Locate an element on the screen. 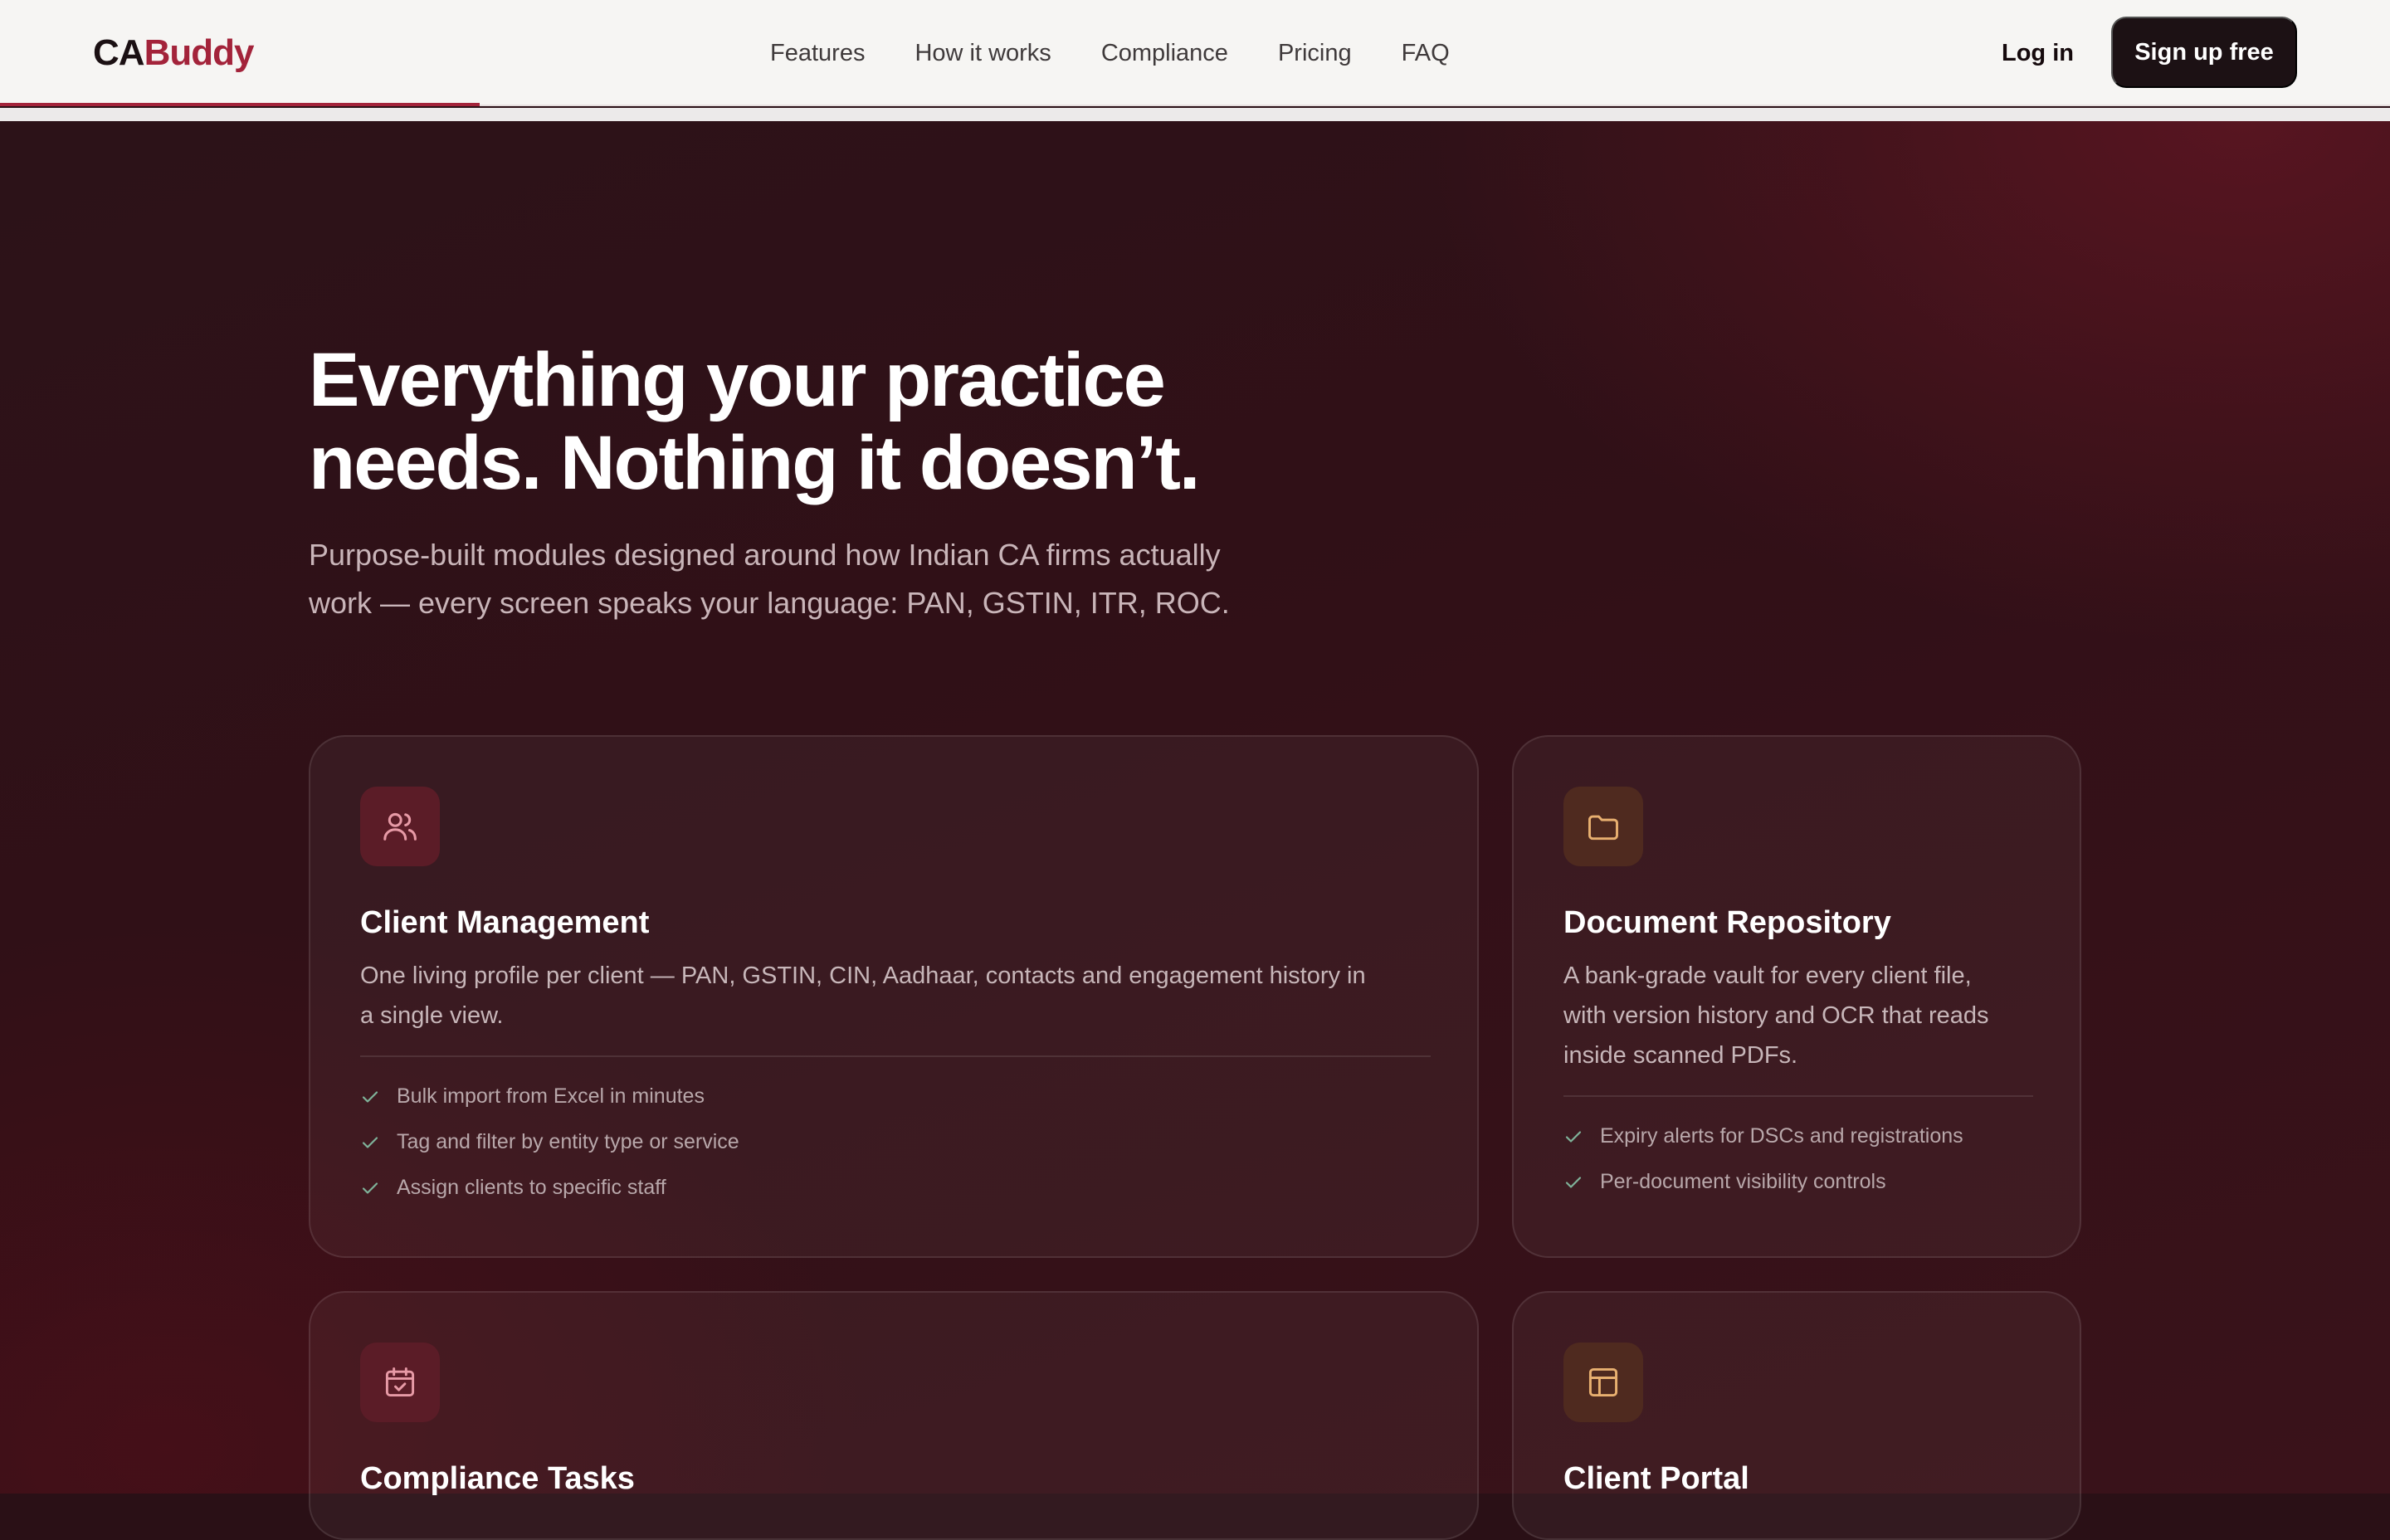  calendar-check-icon is located at coordinates (400, 1382).